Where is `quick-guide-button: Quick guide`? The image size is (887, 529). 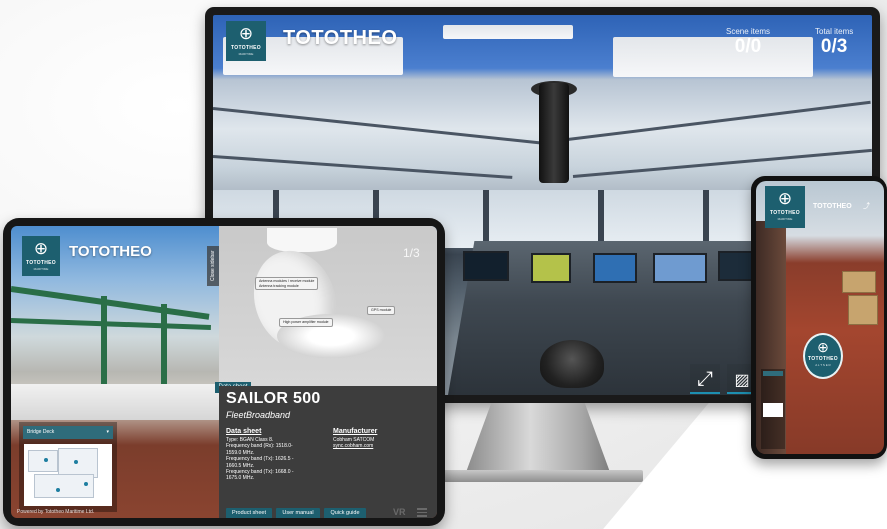 quick-guide-button: Quick guide is located at coordinates (345, 513).